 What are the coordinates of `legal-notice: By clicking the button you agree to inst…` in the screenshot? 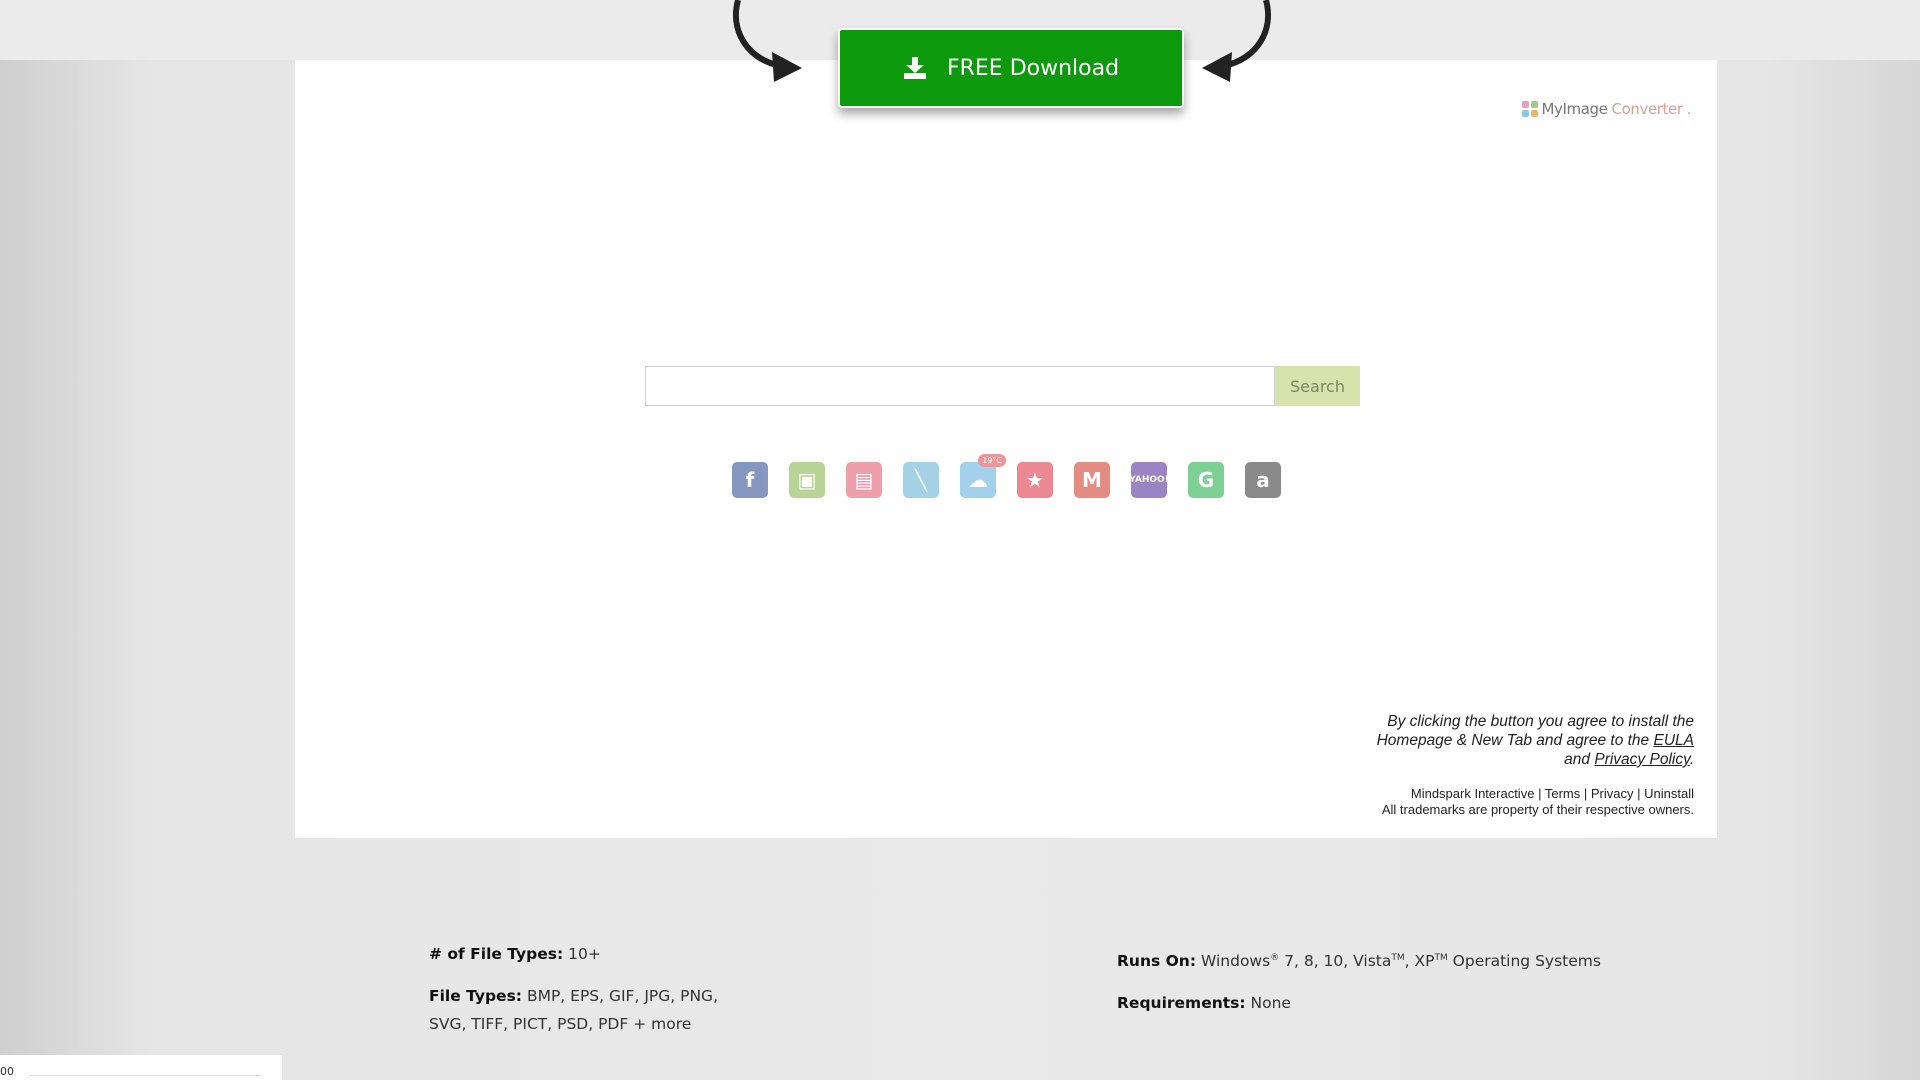 It's located at (1524, 740).